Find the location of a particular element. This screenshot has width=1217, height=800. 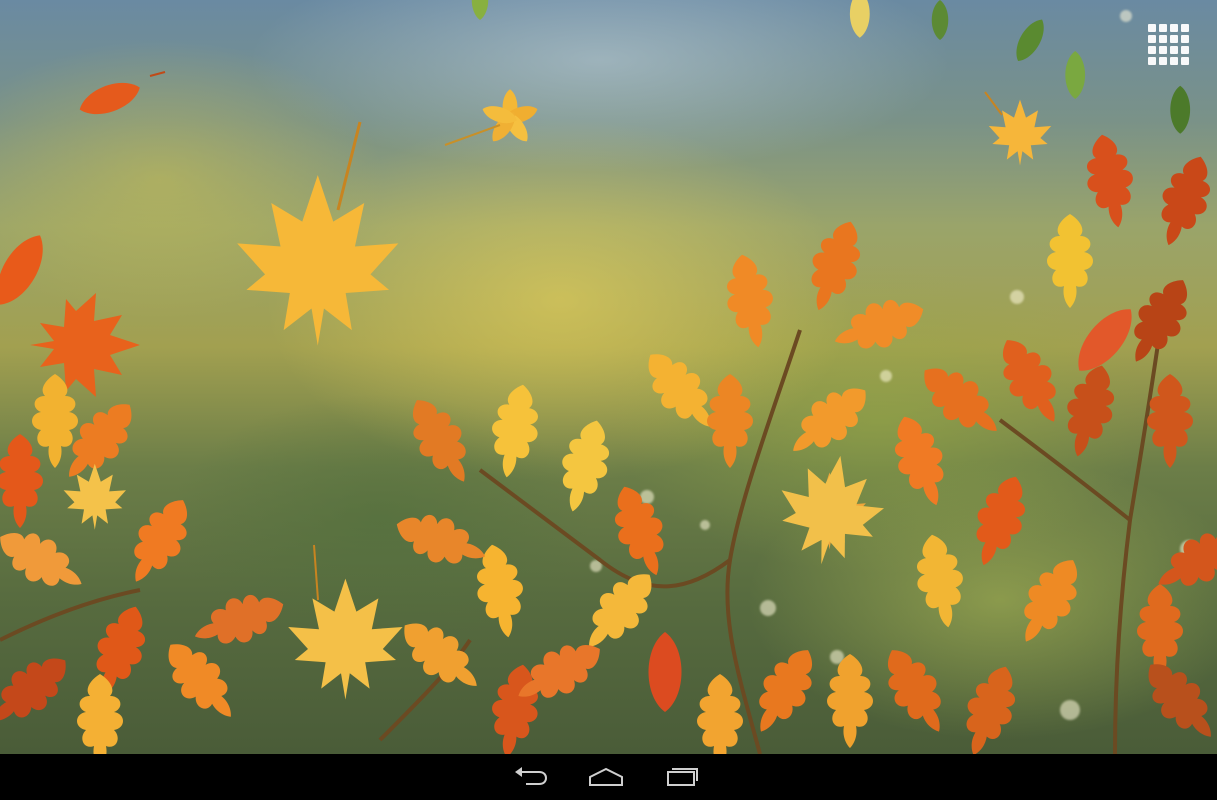

grid-icon is located at coordinates (1152, 28).